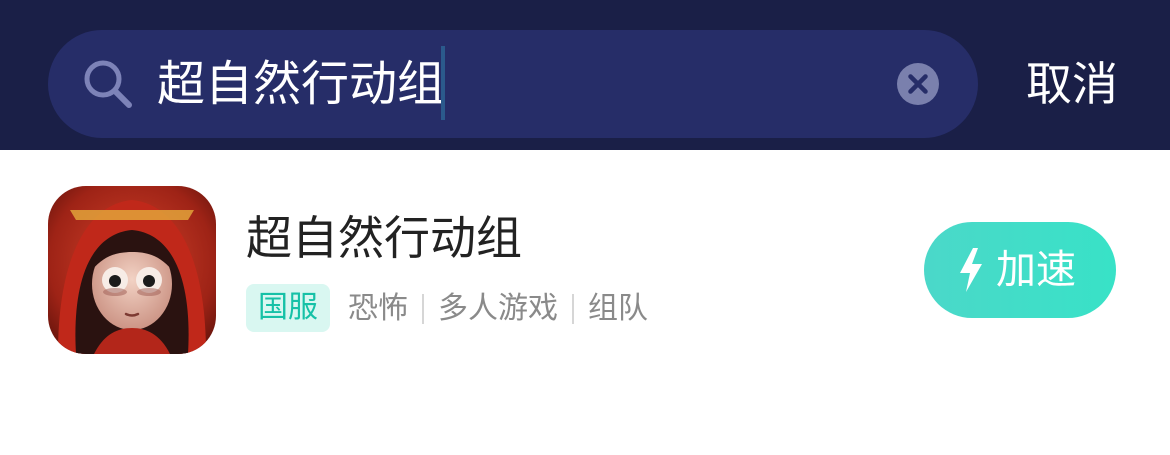  What do you see at coordinates (384, 238) in the screenshot?
I see `game-title: 超自然行动组` at bounding box center [384, 238].